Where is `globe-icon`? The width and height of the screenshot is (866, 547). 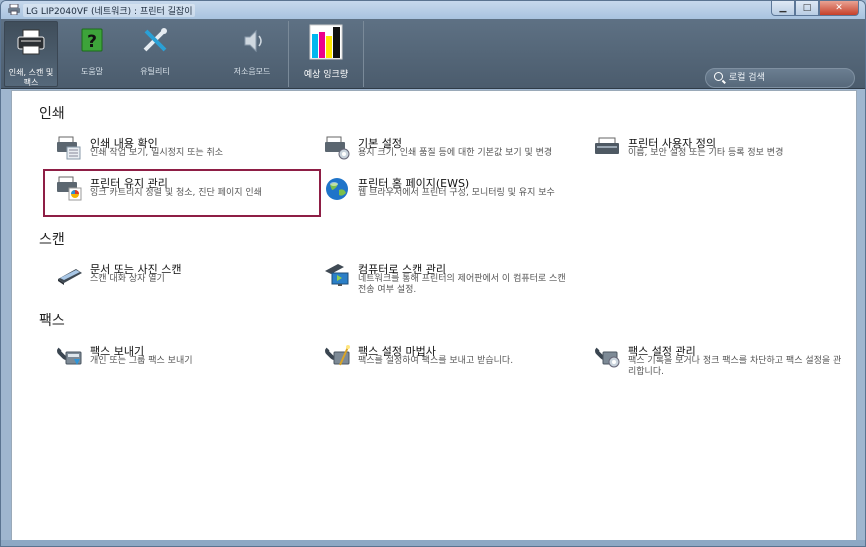
globe-icon is located at coordinates (337, 189).